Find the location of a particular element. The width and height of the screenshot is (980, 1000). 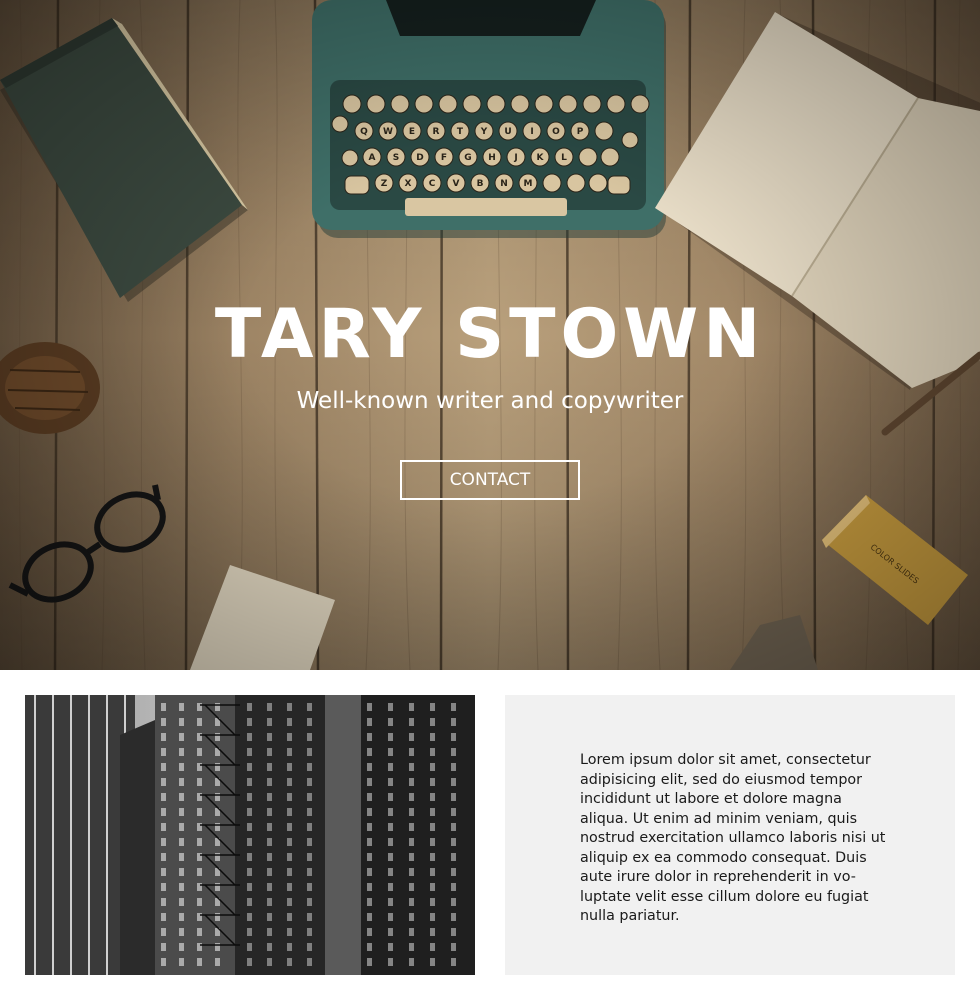

hero-title: TARY STOWN is located at coordinates (490, 334).